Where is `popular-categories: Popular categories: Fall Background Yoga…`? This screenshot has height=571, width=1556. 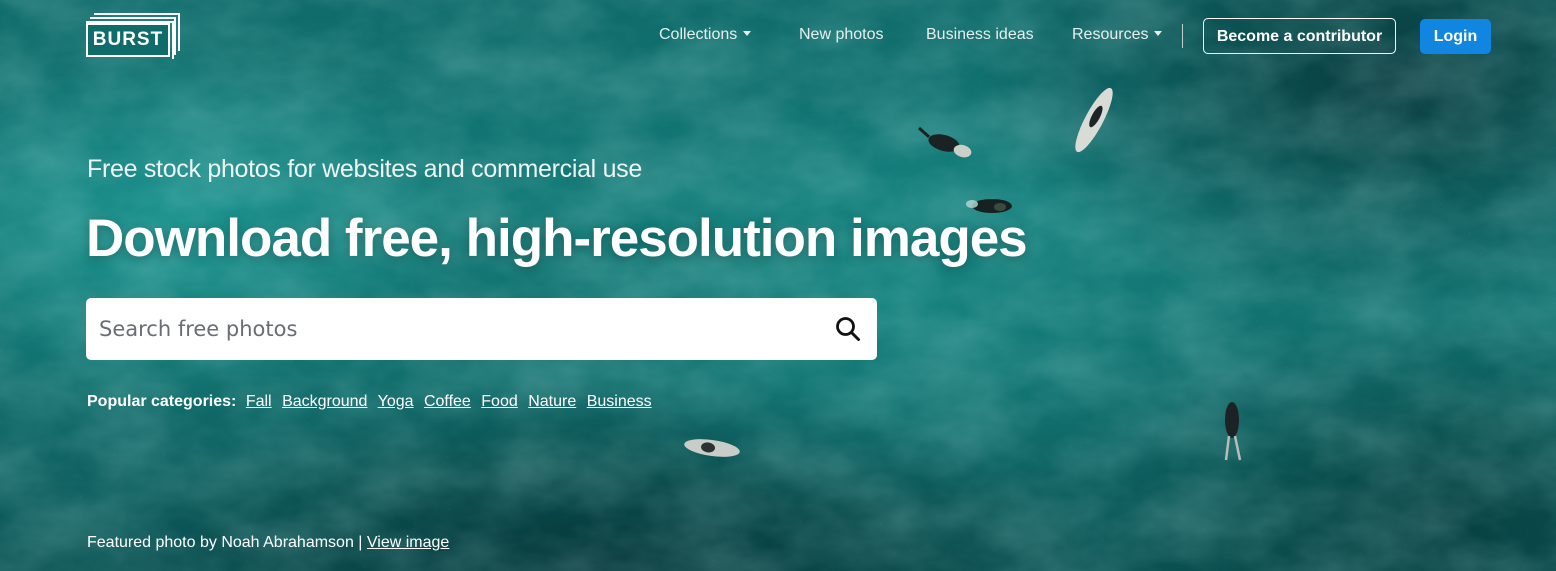
popular-categories: Popular categories: Fall Background Yoga… is located at coordinates (372, 402).